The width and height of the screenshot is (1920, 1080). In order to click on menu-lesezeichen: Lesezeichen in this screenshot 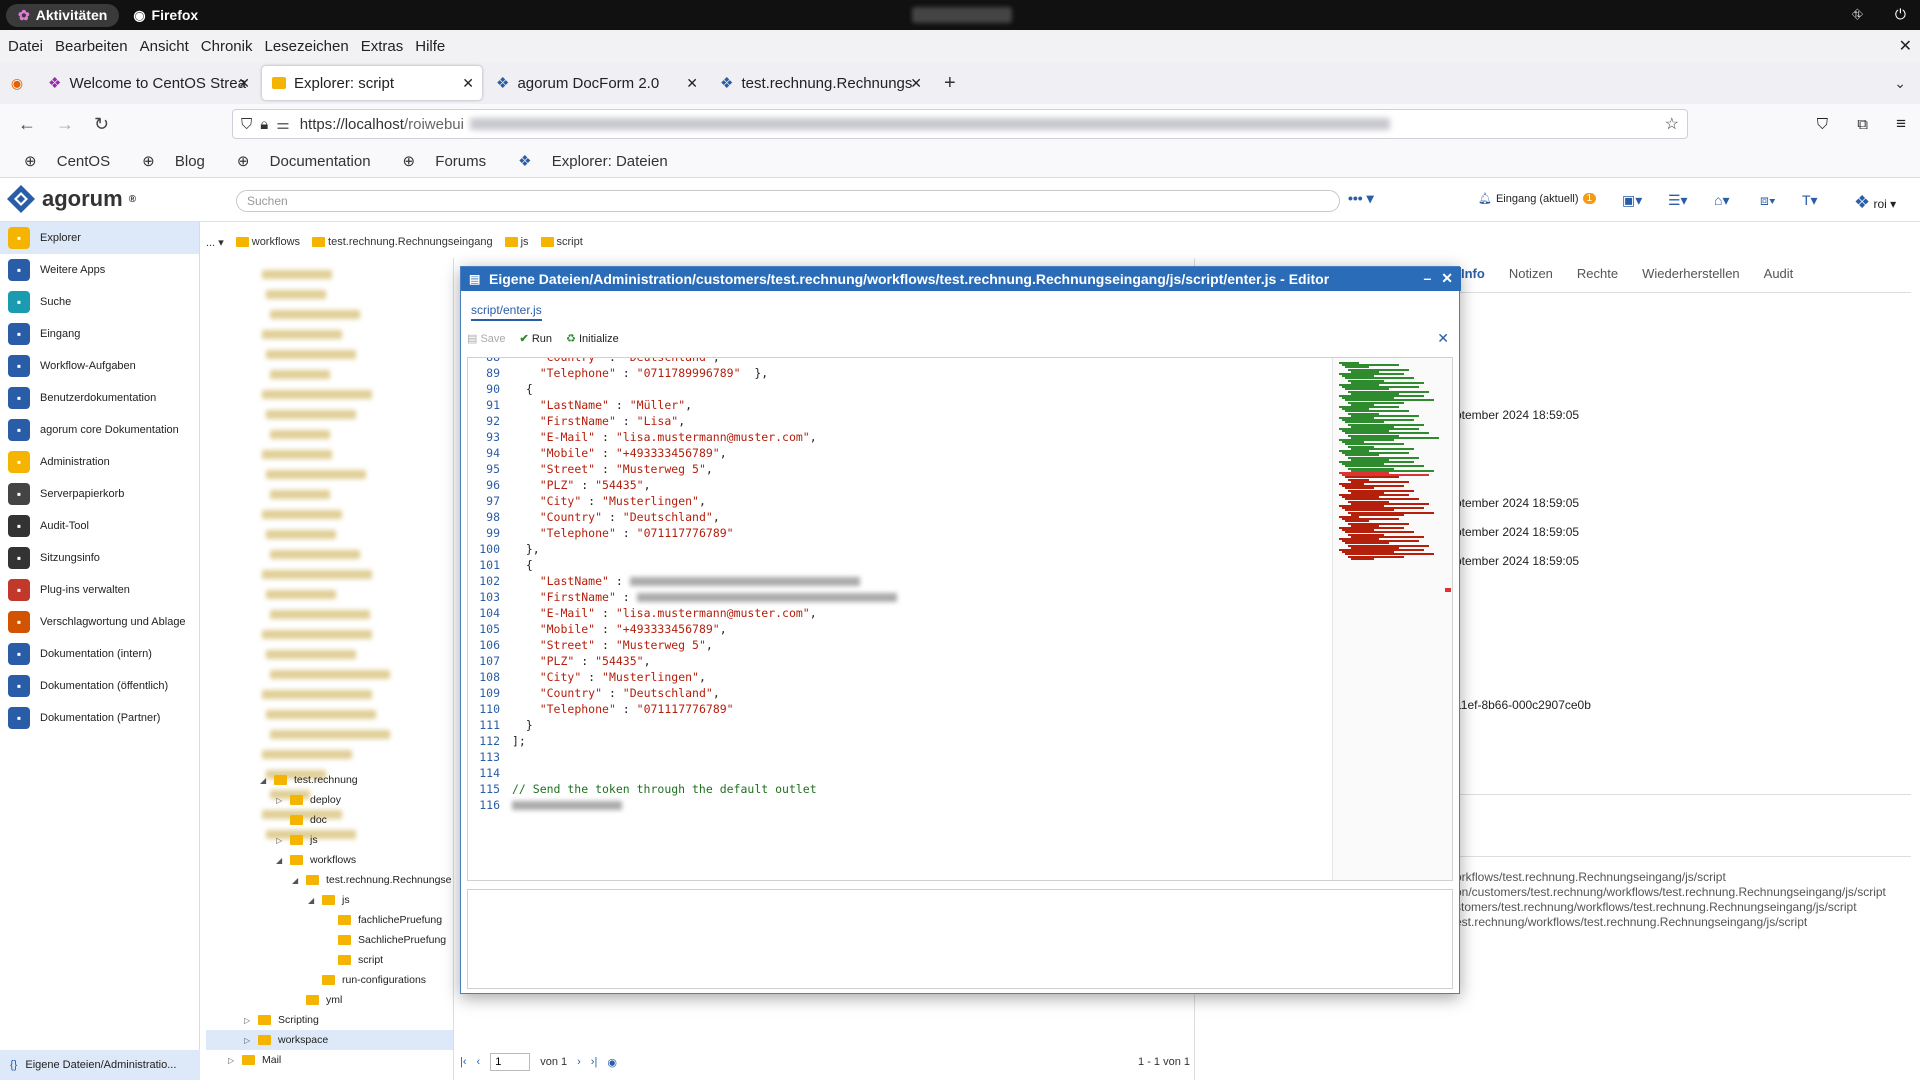, I will do `click(306, 46)`.